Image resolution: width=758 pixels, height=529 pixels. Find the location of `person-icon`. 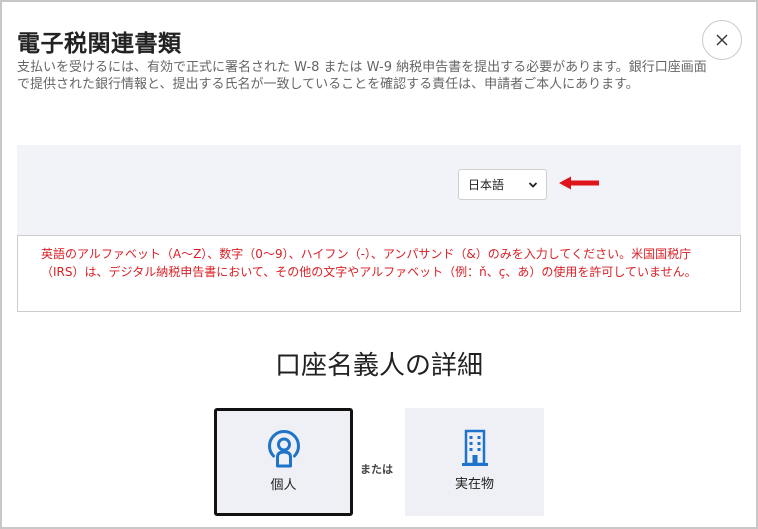

person-icon is located at coordinates (283, 449).